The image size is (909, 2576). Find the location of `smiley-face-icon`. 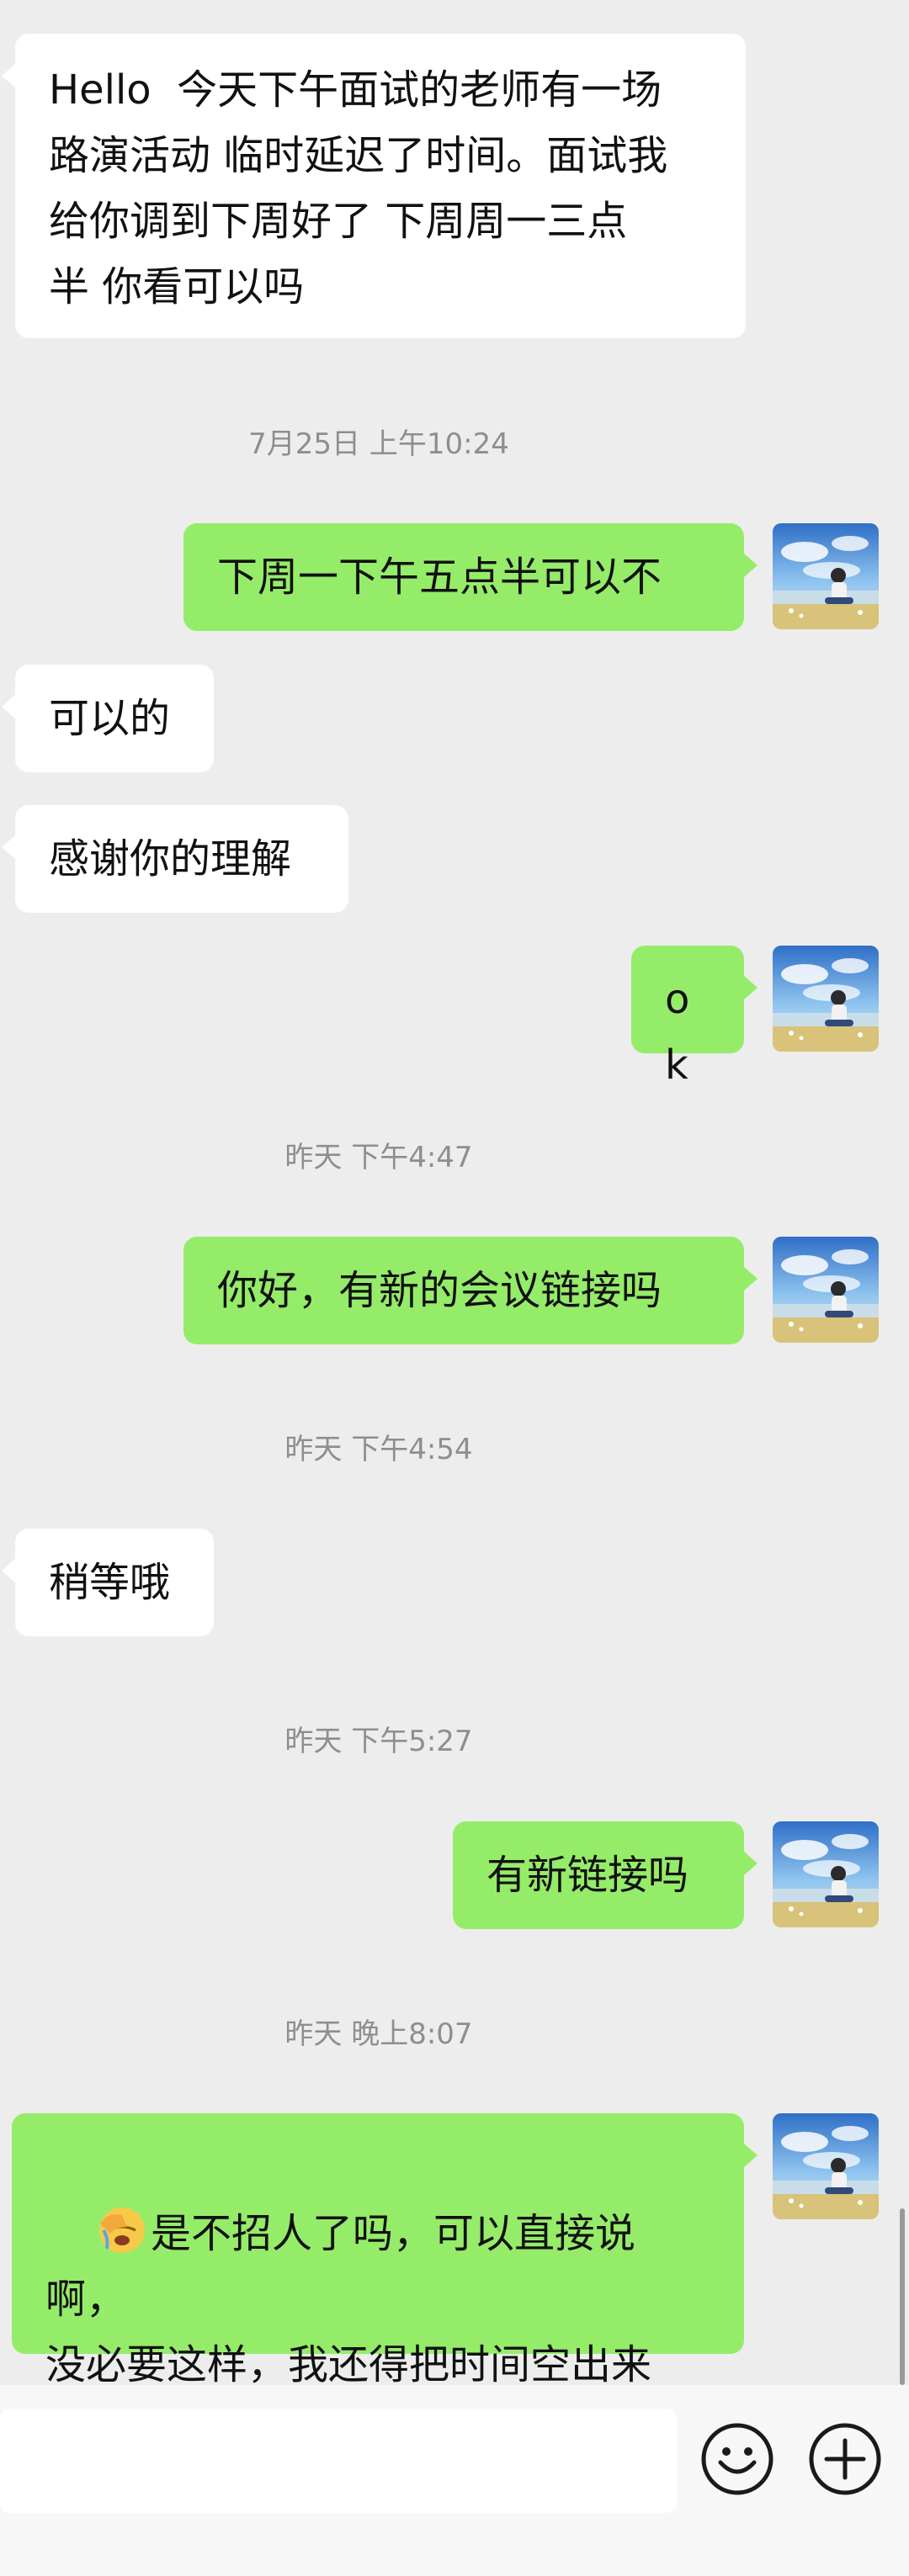

smiley-face-icon is located at coordinates (737, 2459).